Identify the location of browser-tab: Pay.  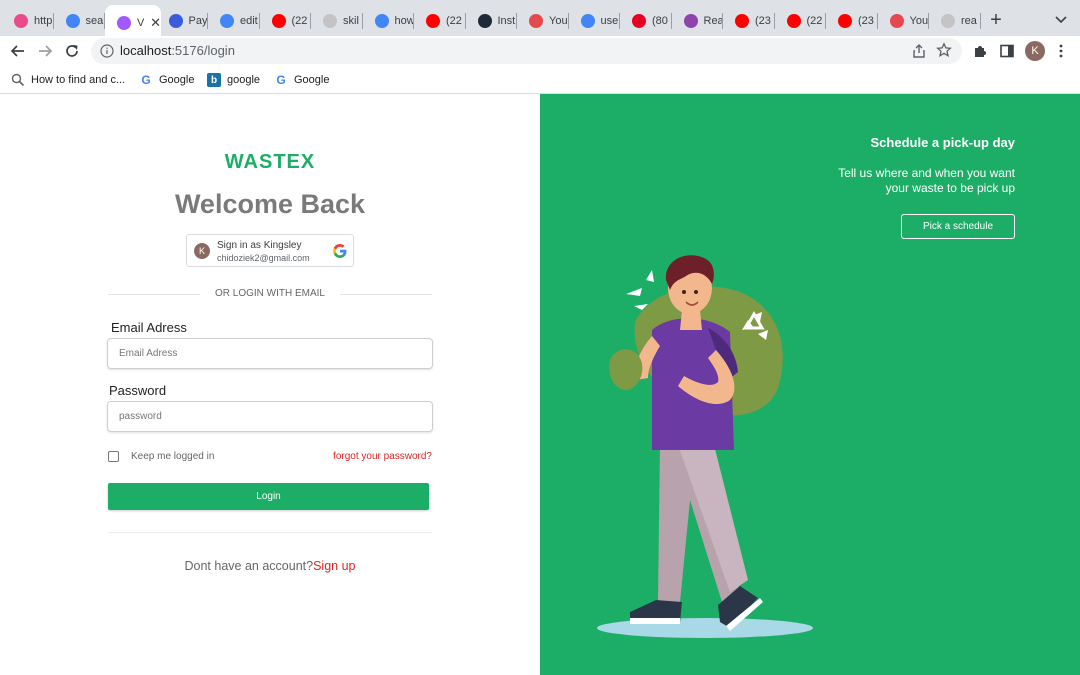
(182, 21).